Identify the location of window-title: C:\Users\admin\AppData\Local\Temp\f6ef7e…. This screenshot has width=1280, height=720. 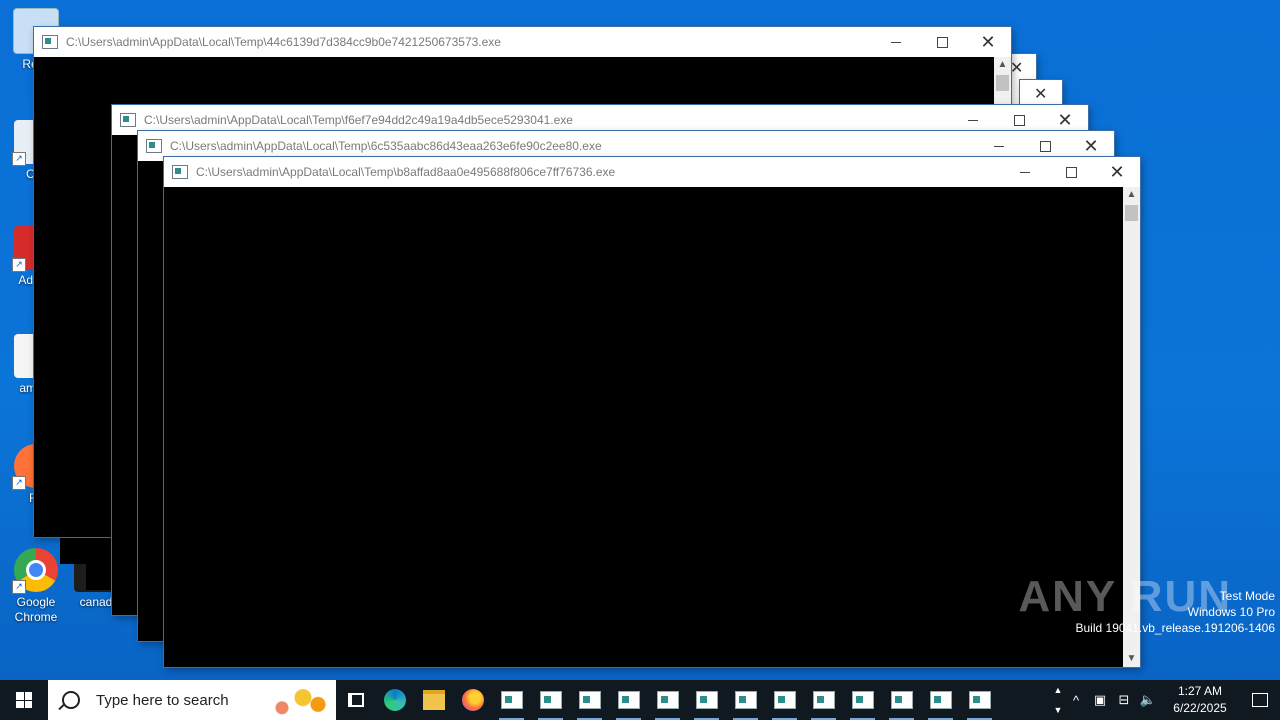
(358, 120).